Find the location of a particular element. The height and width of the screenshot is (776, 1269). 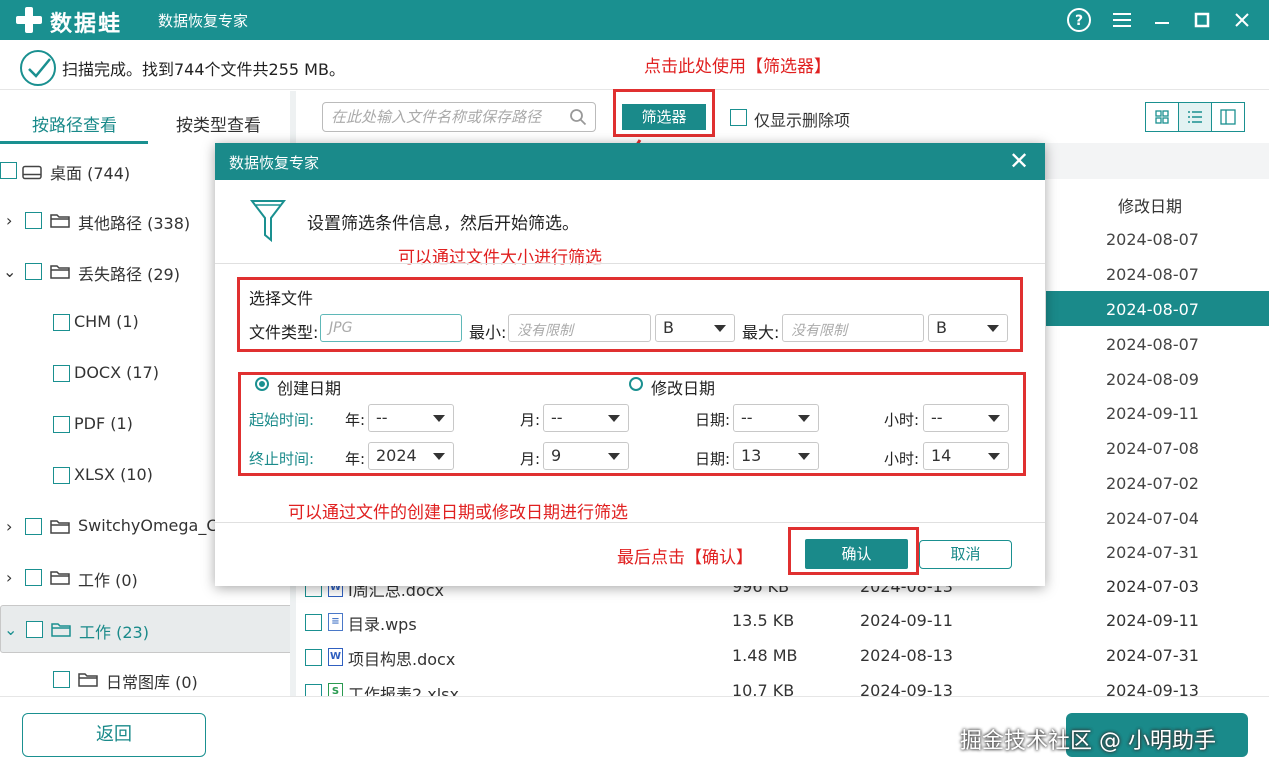

modified-date-label: 修改日期 is located at coordinates (683, 387).